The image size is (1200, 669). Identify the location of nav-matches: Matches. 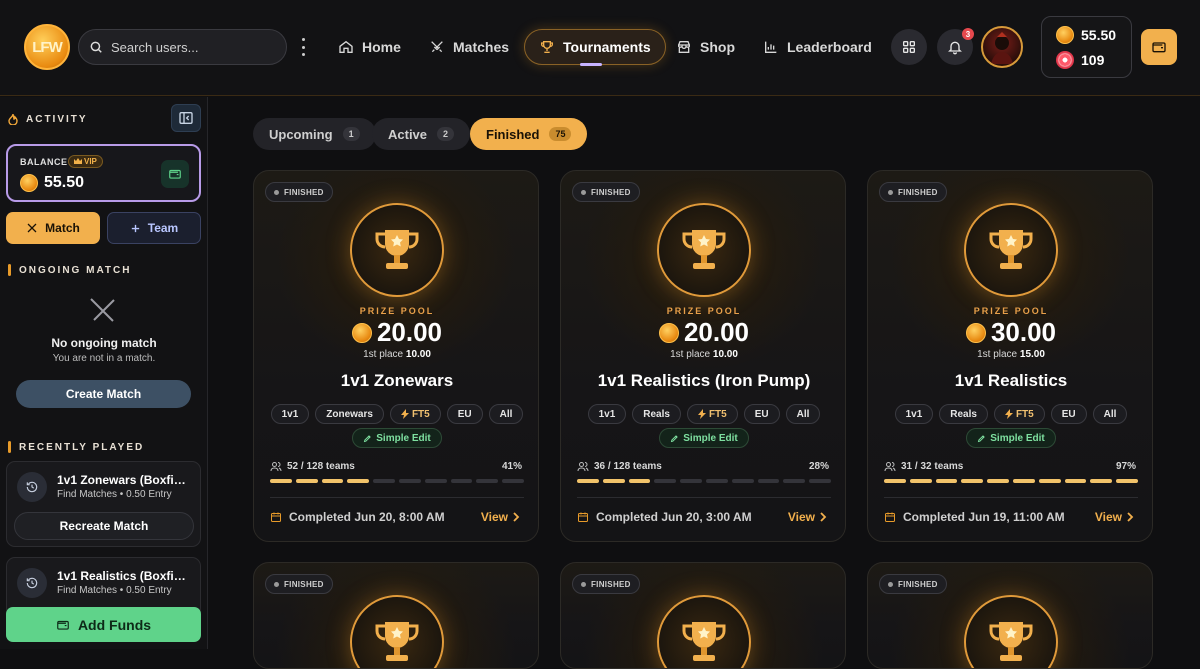
(469, 47).